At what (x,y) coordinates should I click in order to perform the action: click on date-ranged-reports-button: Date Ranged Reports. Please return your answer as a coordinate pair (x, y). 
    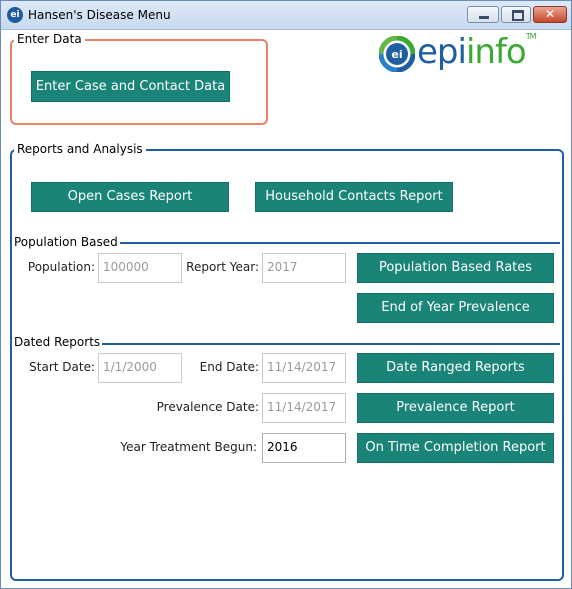
    Looking at the image, I should click on (455, 368).